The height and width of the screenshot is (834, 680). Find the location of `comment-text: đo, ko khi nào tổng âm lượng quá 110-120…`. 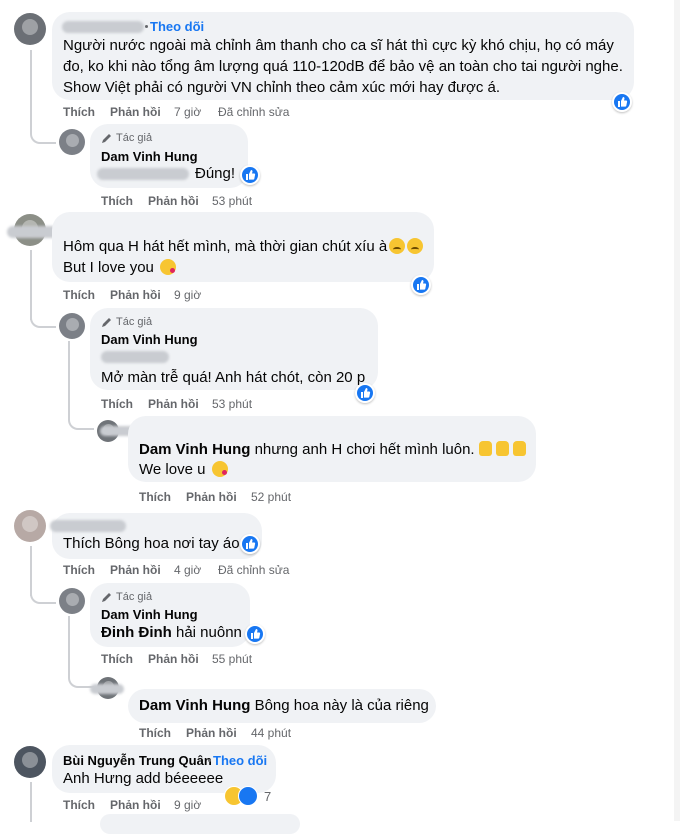

comment-text: đo, ko khi nào tổng âm lượng quá 110-120… is located at coordinates (343, 66).